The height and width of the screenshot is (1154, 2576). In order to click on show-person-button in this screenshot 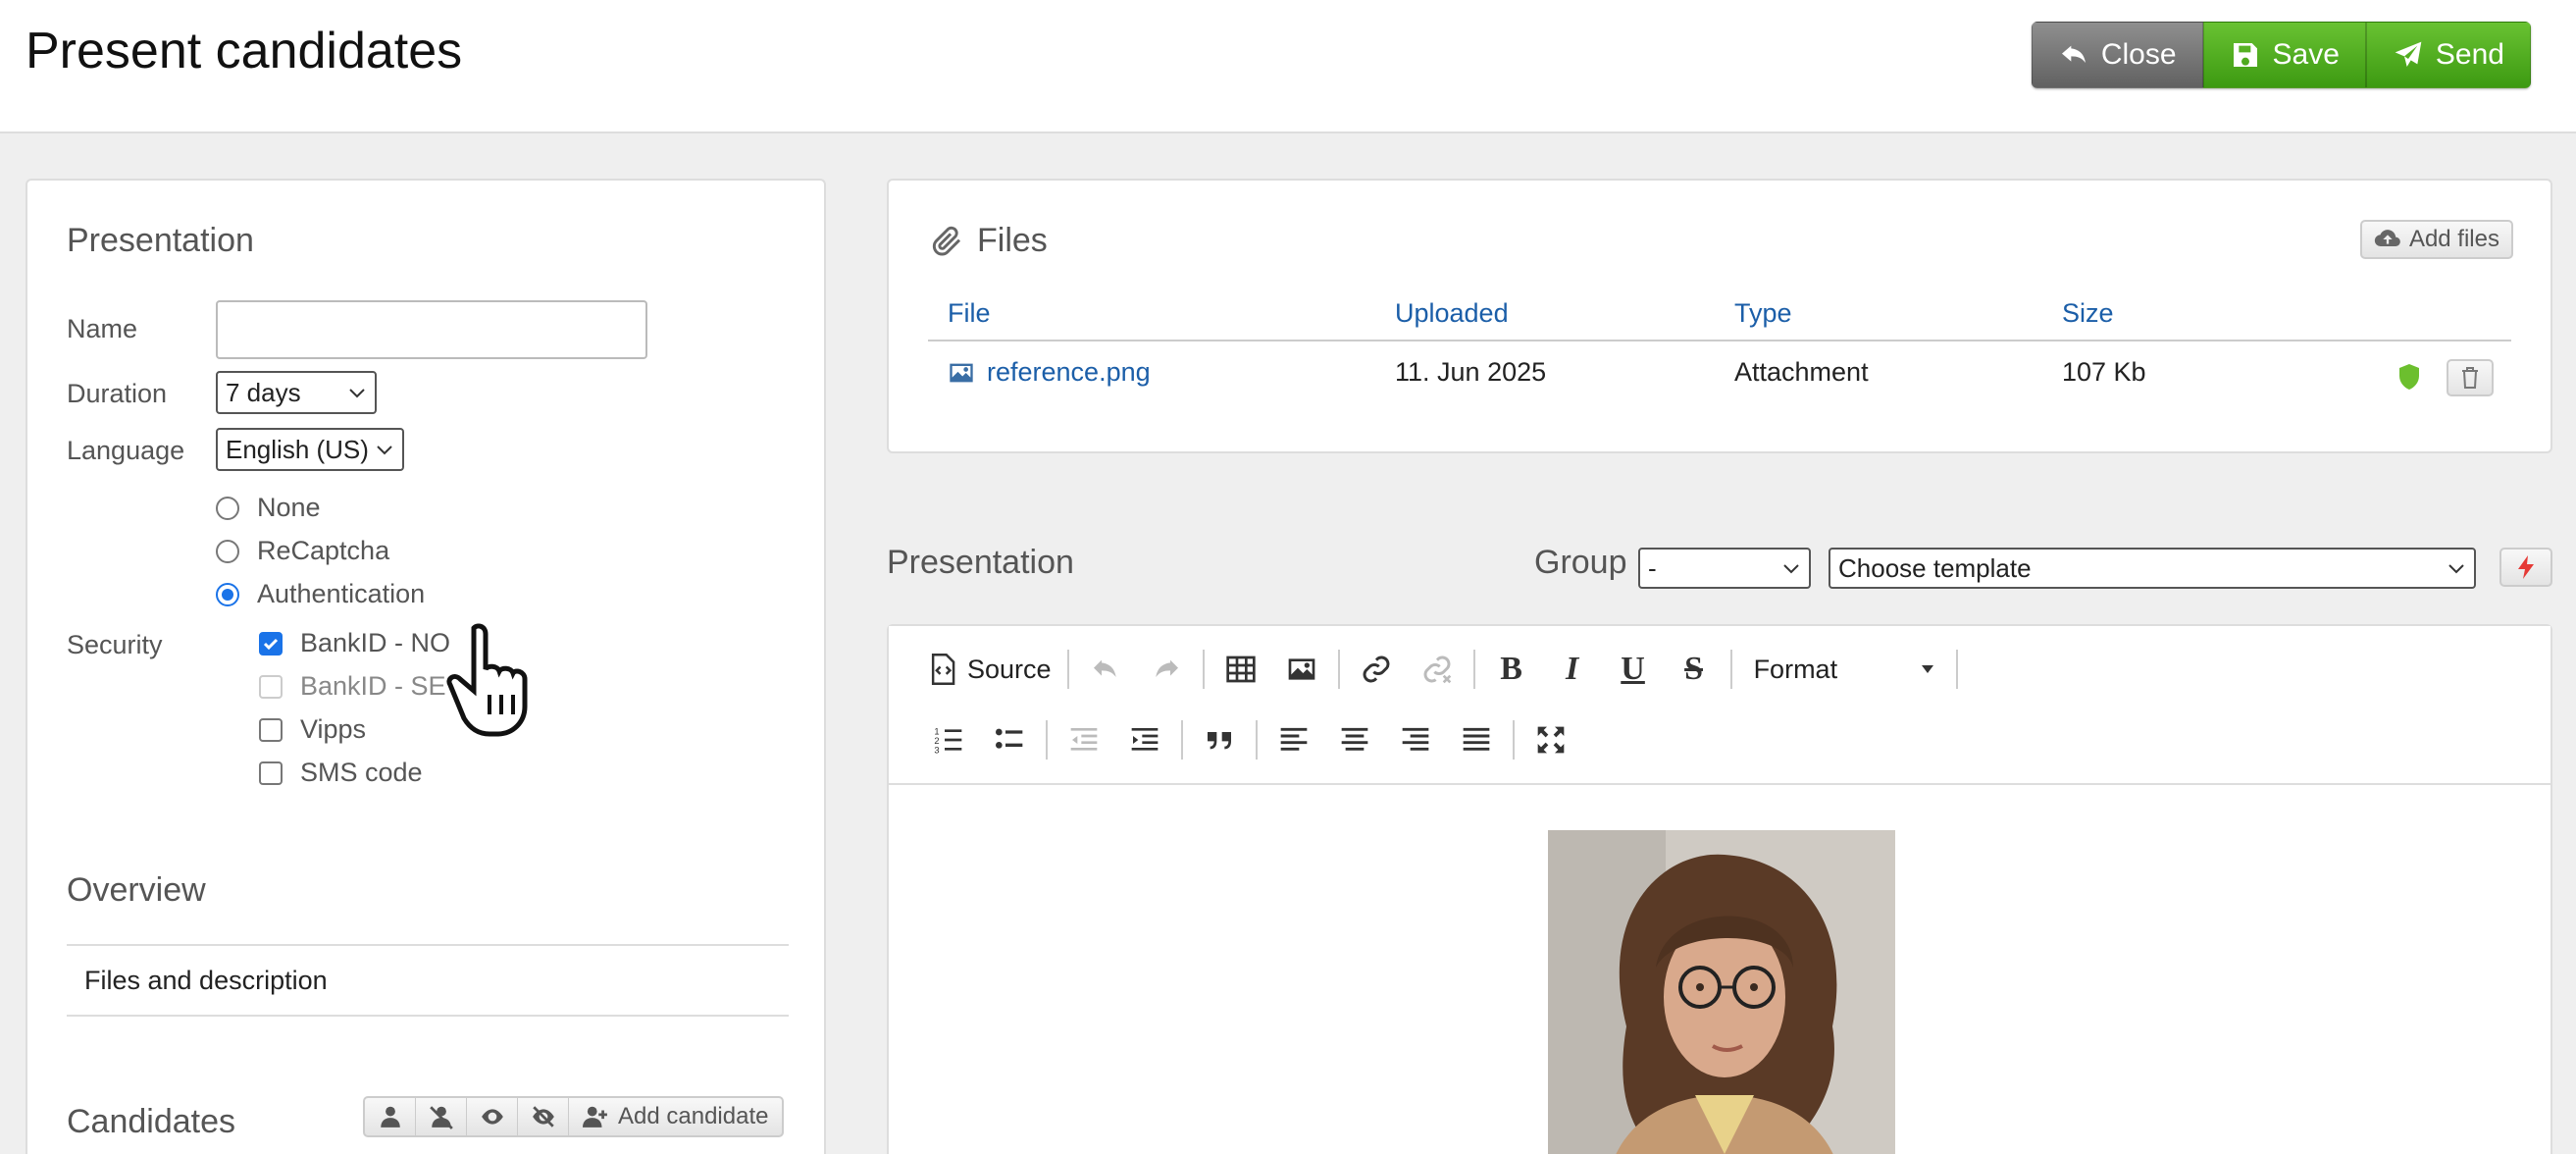, I will do `click(390, 1116)`.